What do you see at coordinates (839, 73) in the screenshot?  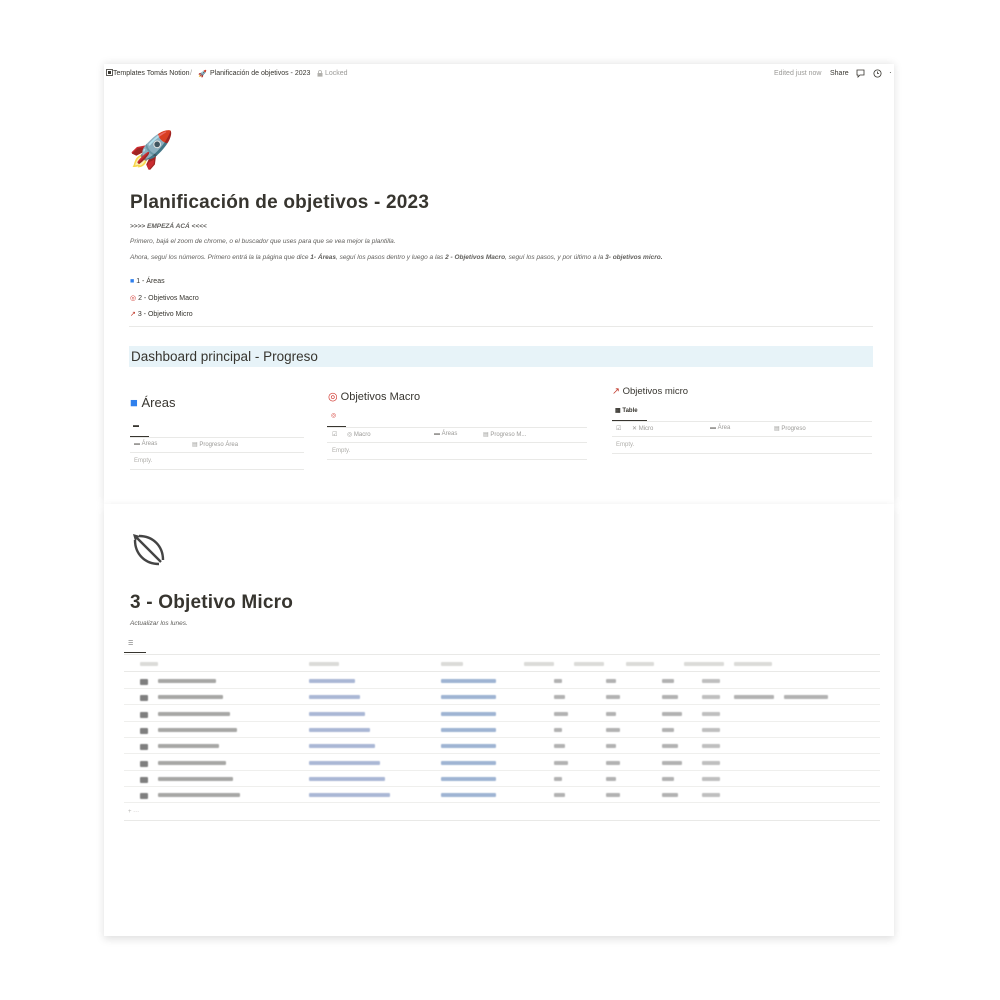 I see `share-button: Share` at bounding box center [839, 73].